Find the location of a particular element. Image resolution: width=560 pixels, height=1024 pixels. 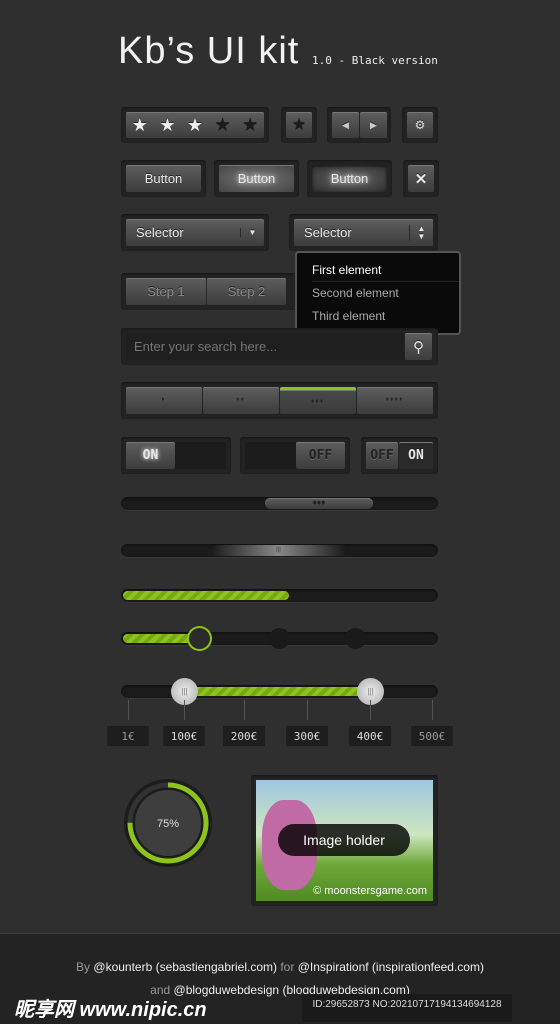

toggle-switch: OFF ON is located at coordinates (399, 455).